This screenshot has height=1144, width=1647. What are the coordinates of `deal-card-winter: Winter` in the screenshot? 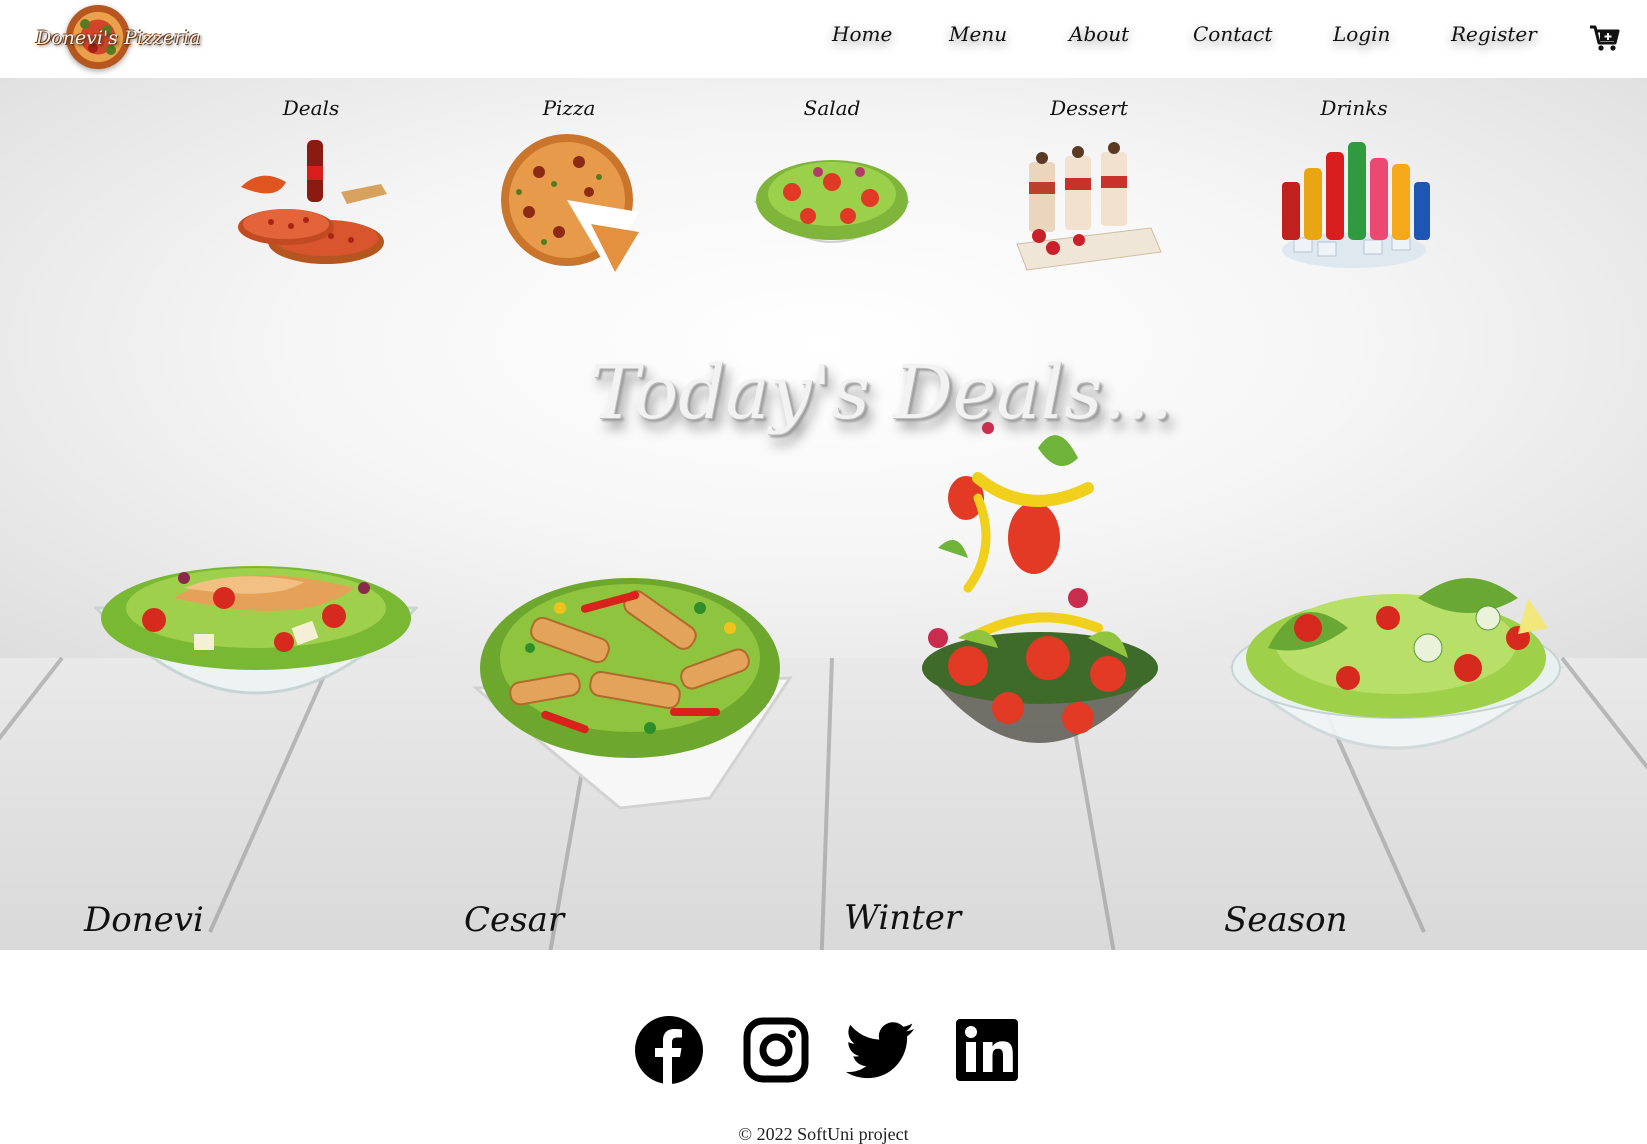 It's located at (1006, 678).